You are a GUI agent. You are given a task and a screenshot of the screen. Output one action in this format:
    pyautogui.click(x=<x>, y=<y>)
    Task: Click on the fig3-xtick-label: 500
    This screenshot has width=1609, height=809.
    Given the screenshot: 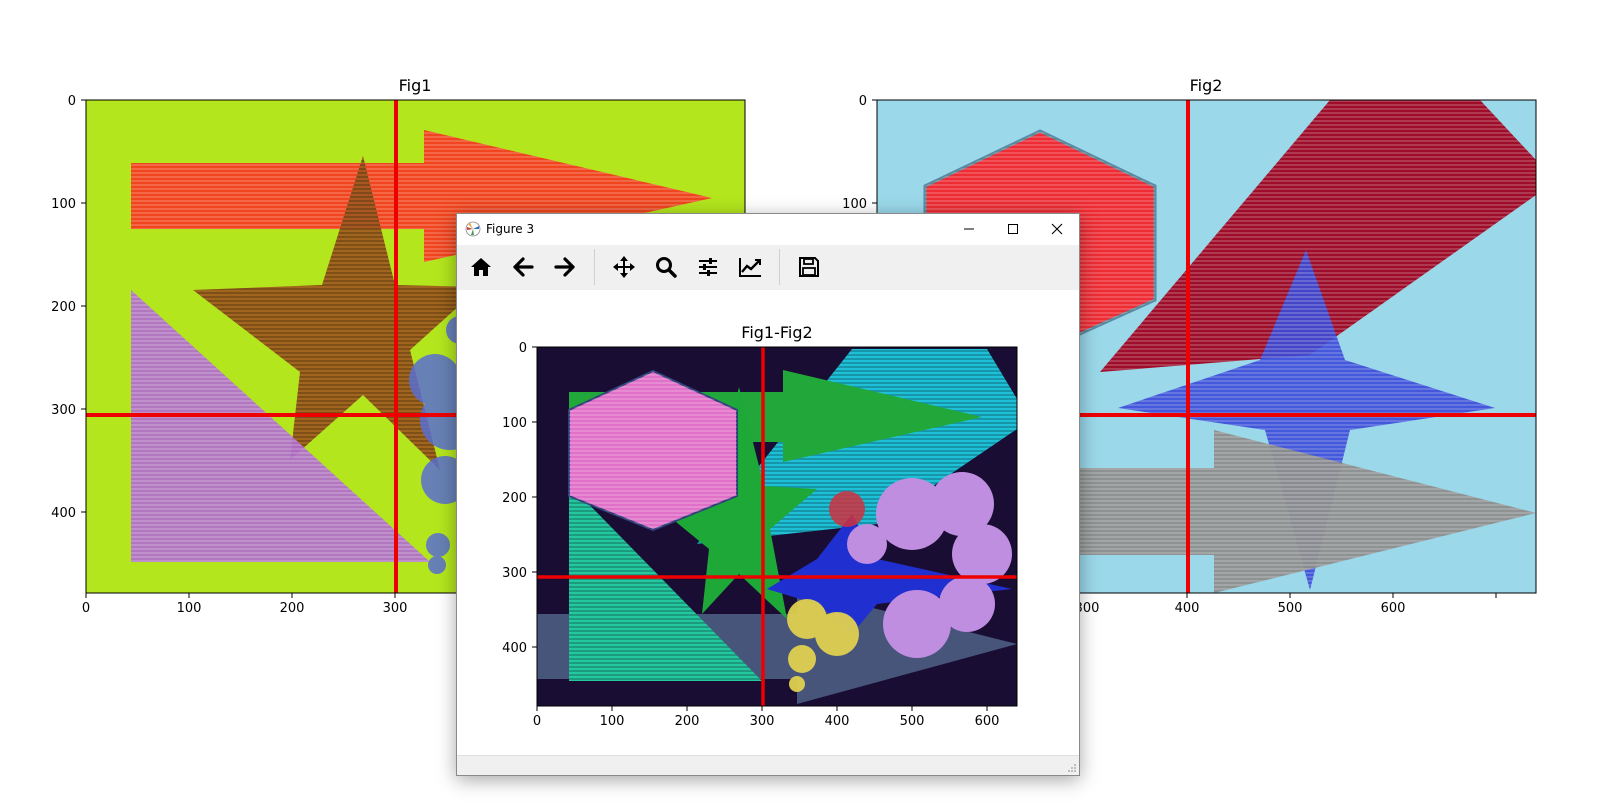 What is the action you would take?
    pyautogui.click(x=912, y=721)
    